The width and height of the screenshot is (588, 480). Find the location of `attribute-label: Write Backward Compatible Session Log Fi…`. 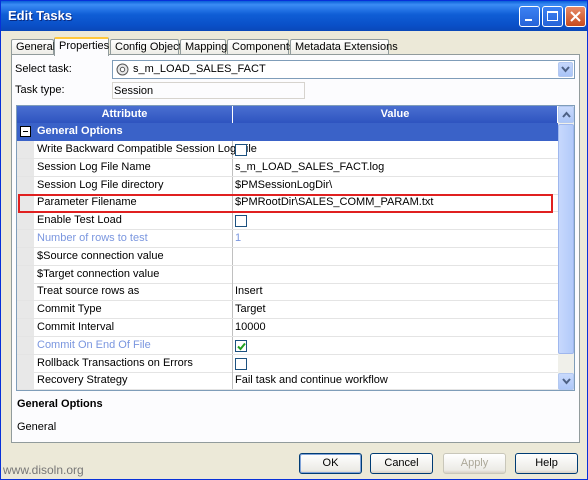

attribute-label: Write Backward Compatible Session Log Fi… is located at coordinates (147, 149).